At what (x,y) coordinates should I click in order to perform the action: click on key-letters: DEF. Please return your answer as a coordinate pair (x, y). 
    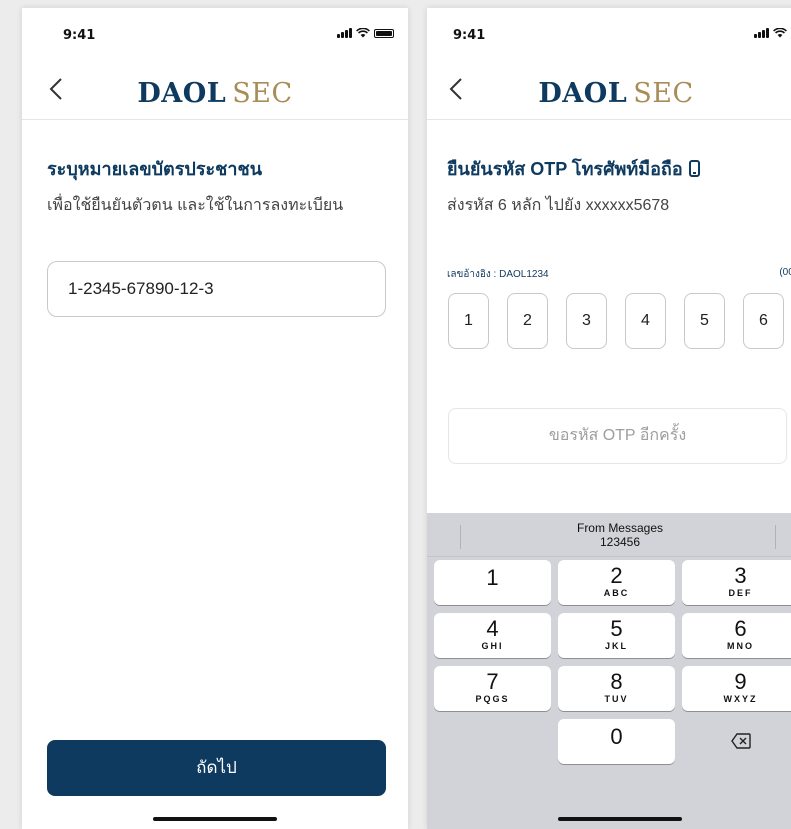
    Looking at the image, I should click on (740, 593).